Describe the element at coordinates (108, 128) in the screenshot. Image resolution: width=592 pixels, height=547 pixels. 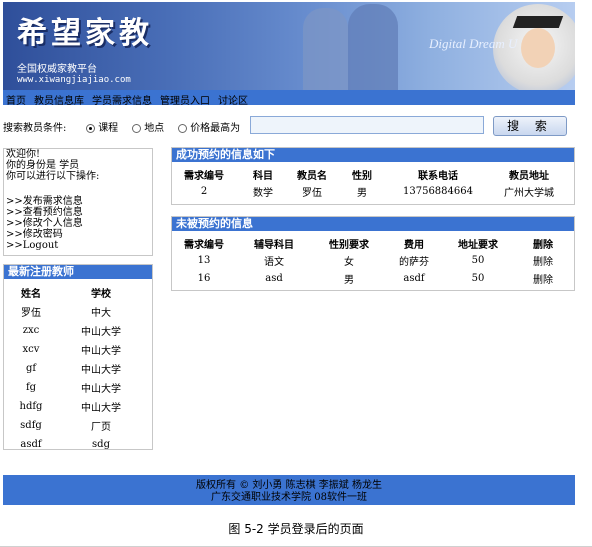
I see `radio-course-label: 课程` at that location.